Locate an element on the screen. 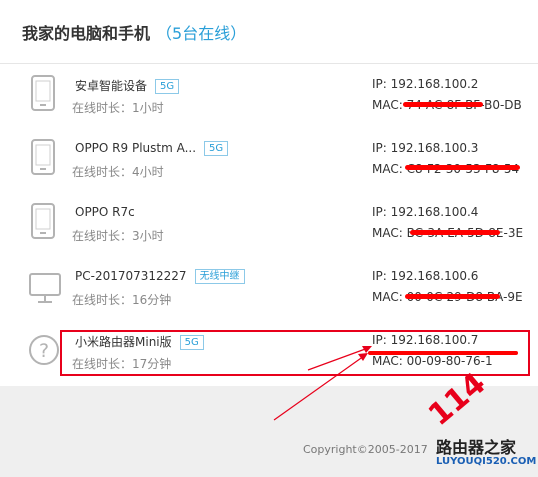 Image resolution: width=538 pixels, height=477 pixels. device-name: OPPO R9 Plustm A... 5G is located at coordinates (152, 148).